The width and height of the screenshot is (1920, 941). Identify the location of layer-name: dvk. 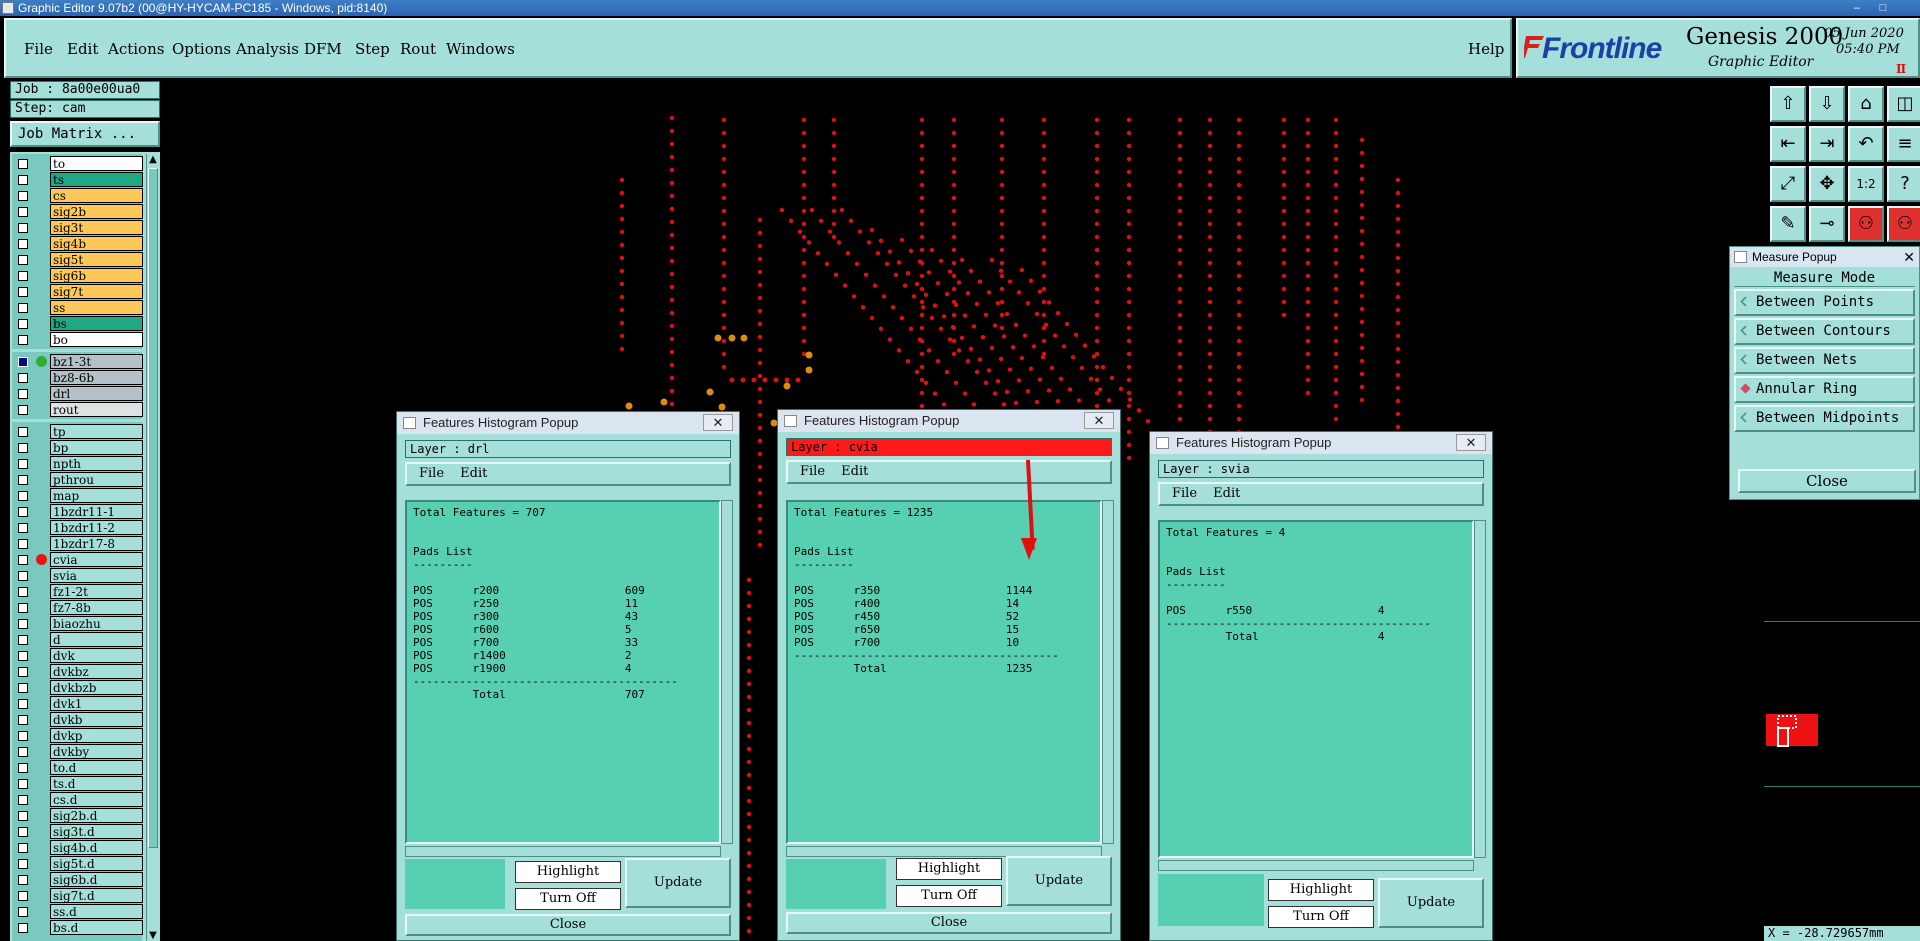
(96, 655).